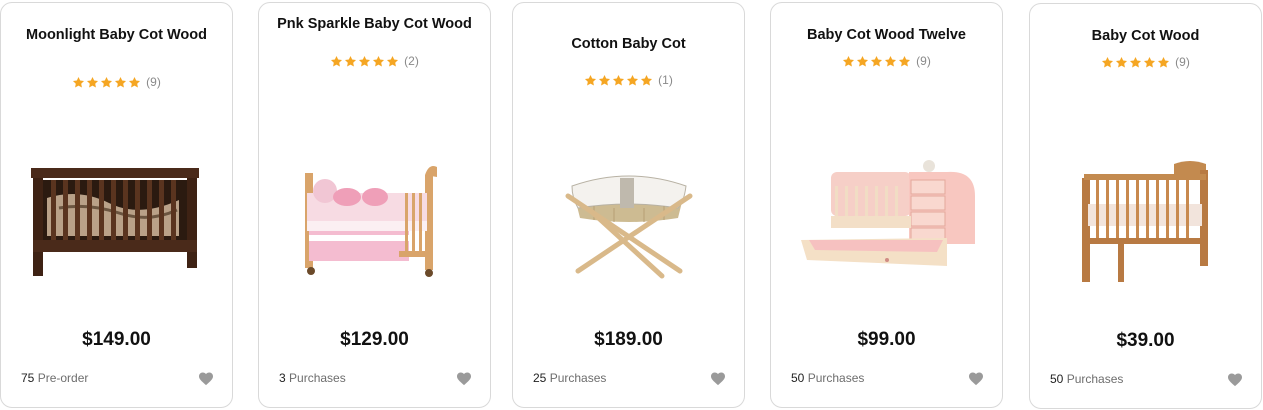  What do you see at coordinates (629, 378) in the screenshot?
I see `card-footer: 25 Purchases` at bounding box center [629, 378].